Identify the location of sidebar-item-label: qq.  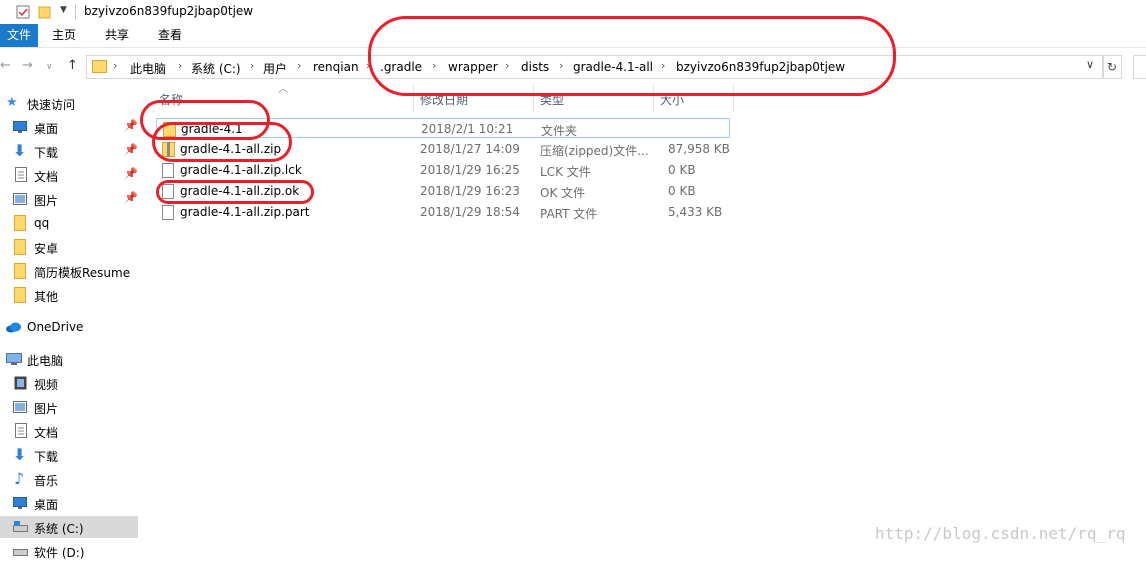
(42, 223).